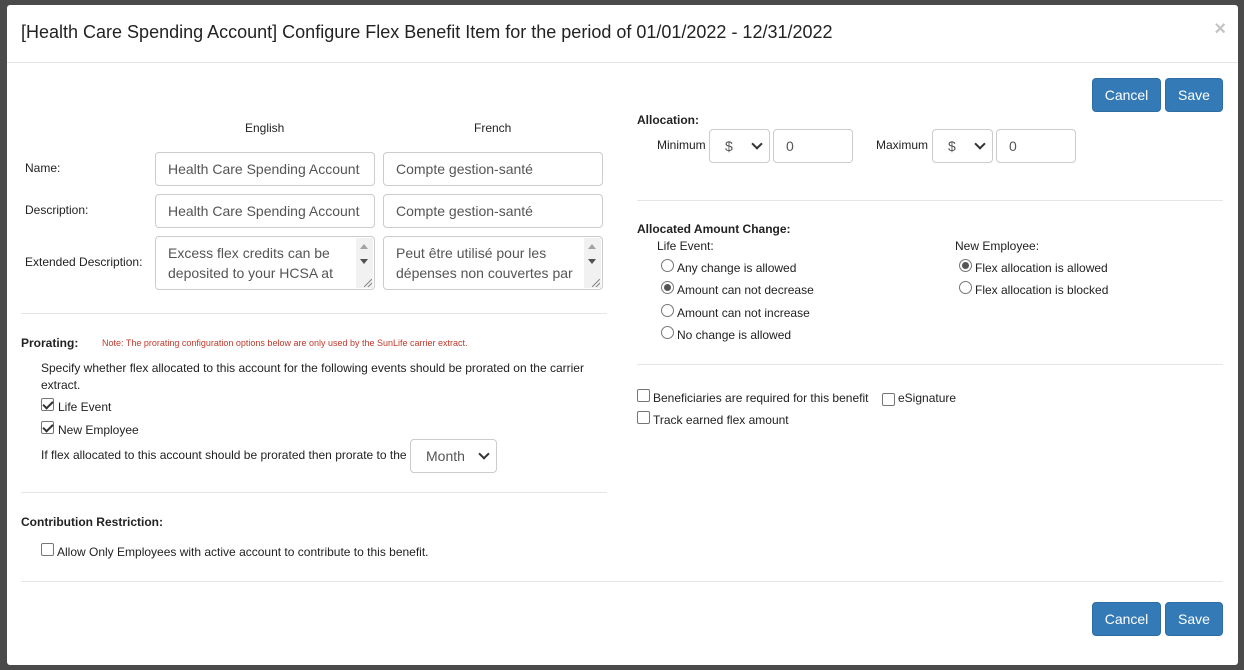 The height and width of the screenshot is (670, 1244). What do you see at coordinates (98, 430) in the screenshot?
I see `new-employee-checkbox-label: New Employee` at bounding box center [98, 430].